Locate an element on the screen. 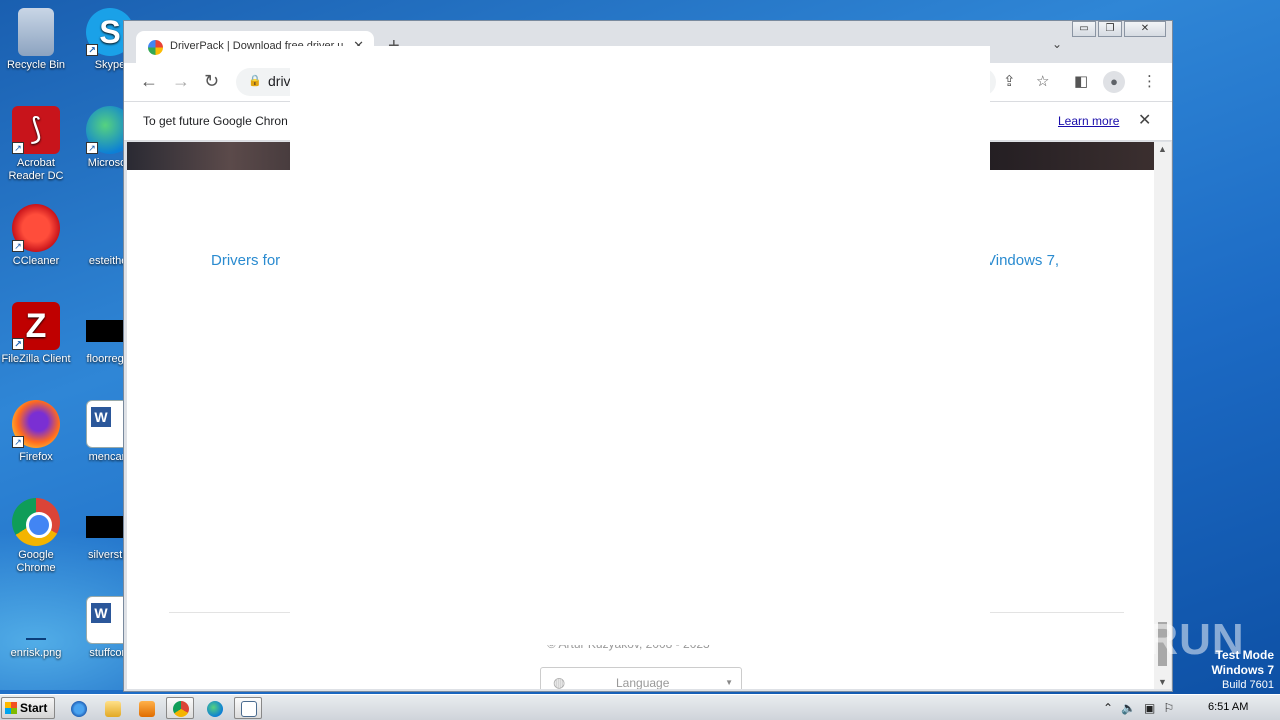 Image resolution: width=1280 pixels, height=720 pixels. show-hidden-icons-arrow-icon: ⌃ is located at coordinates (1108, 708).